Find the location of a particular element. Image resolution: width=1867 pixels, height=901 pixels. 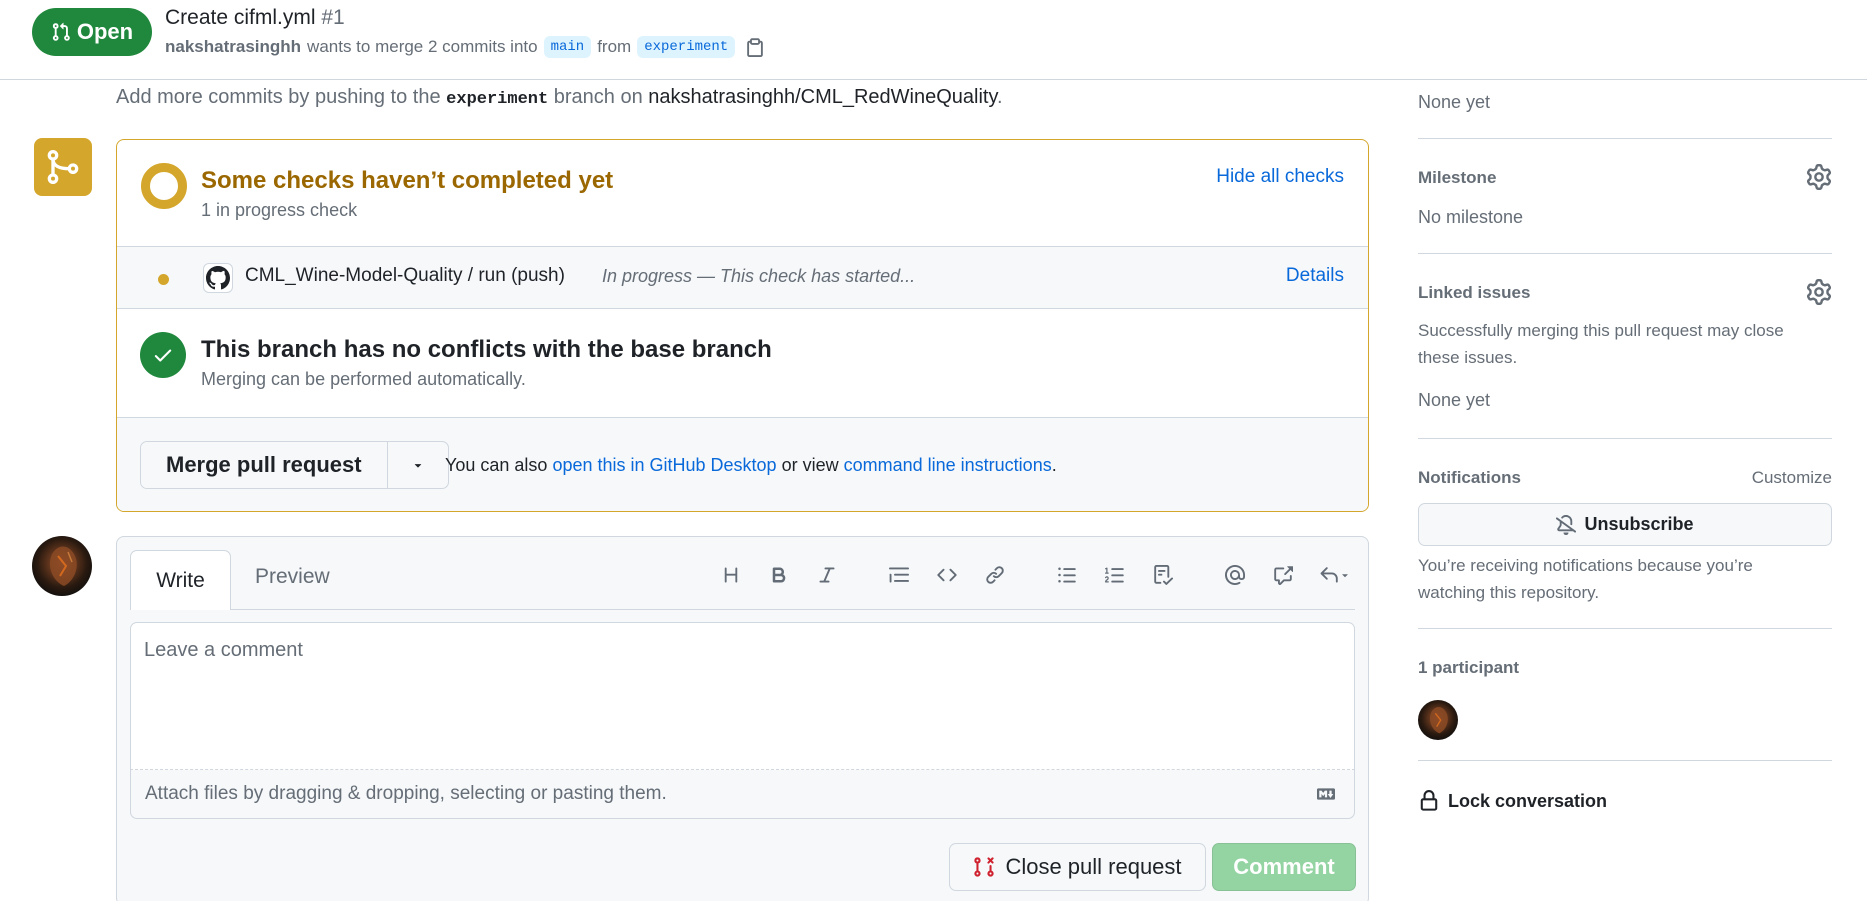

cross-reference-icon is located at coordinates (1283, 575).